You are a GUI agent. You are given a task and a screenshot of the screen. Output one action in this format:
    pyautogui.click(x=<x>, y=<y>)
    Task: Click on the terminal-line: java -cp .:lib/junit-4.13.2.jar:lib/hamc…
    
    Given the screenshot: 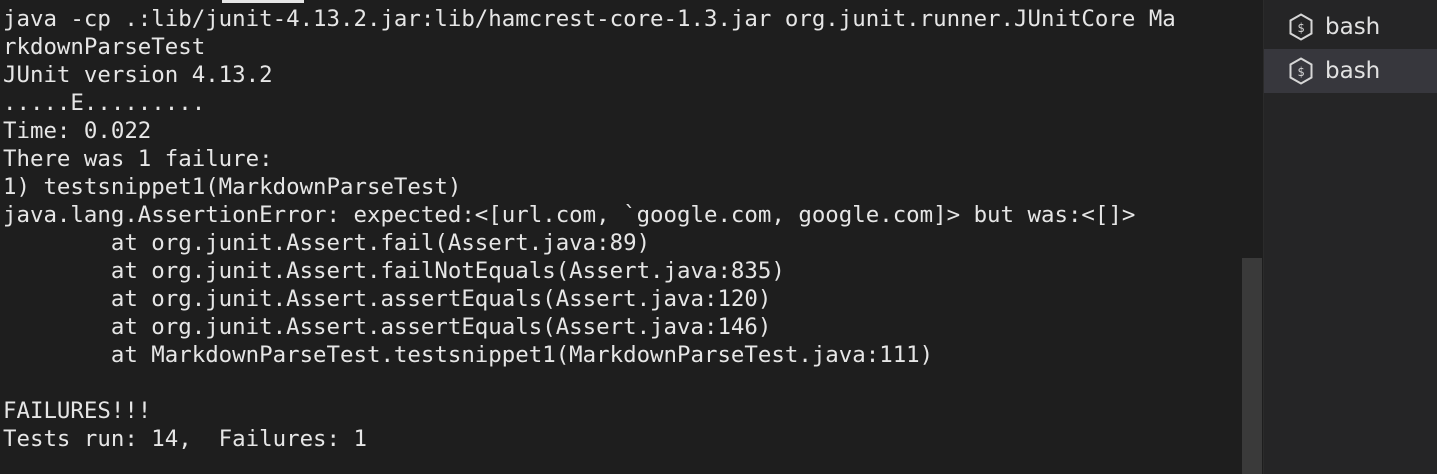 What is the action you would take?
    pyautogui.click(x=589, y=19)
    